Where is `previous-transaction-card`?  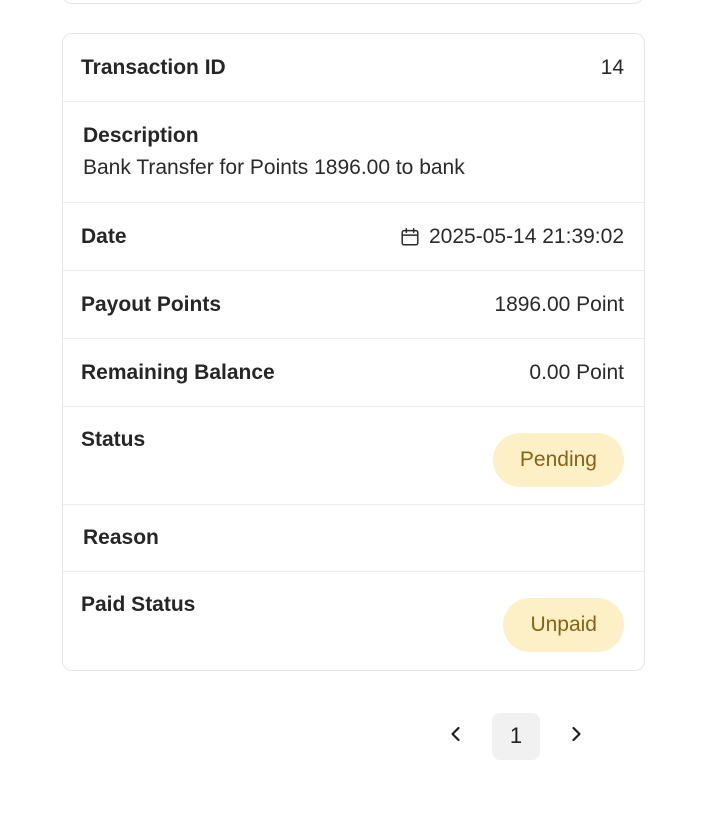
previous-transaction-card is located at coordinates (353, 2).